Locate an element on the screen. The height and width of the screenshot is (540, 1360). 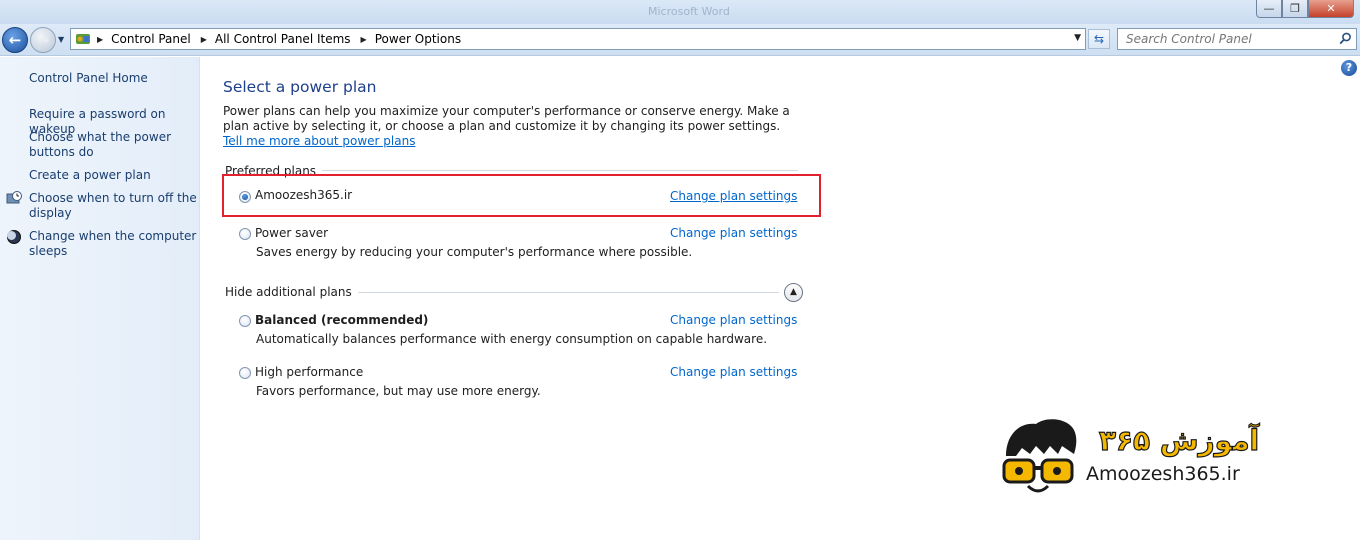
plan-name-amoozesh: Amoozesh365.ir is located at coordinates (303, 195).